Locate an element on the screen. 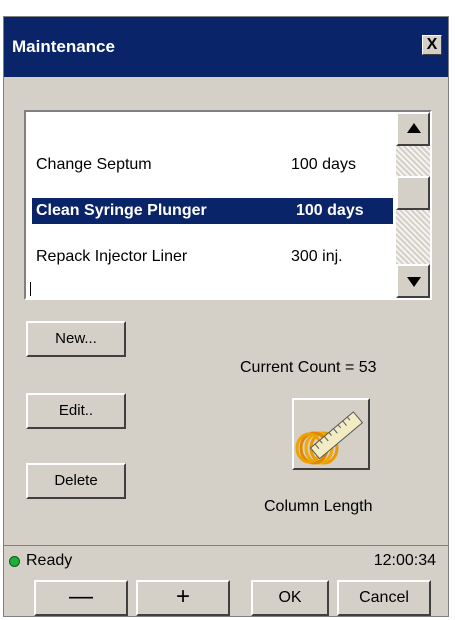  increment-button: + is located at coordinates (183, 598).